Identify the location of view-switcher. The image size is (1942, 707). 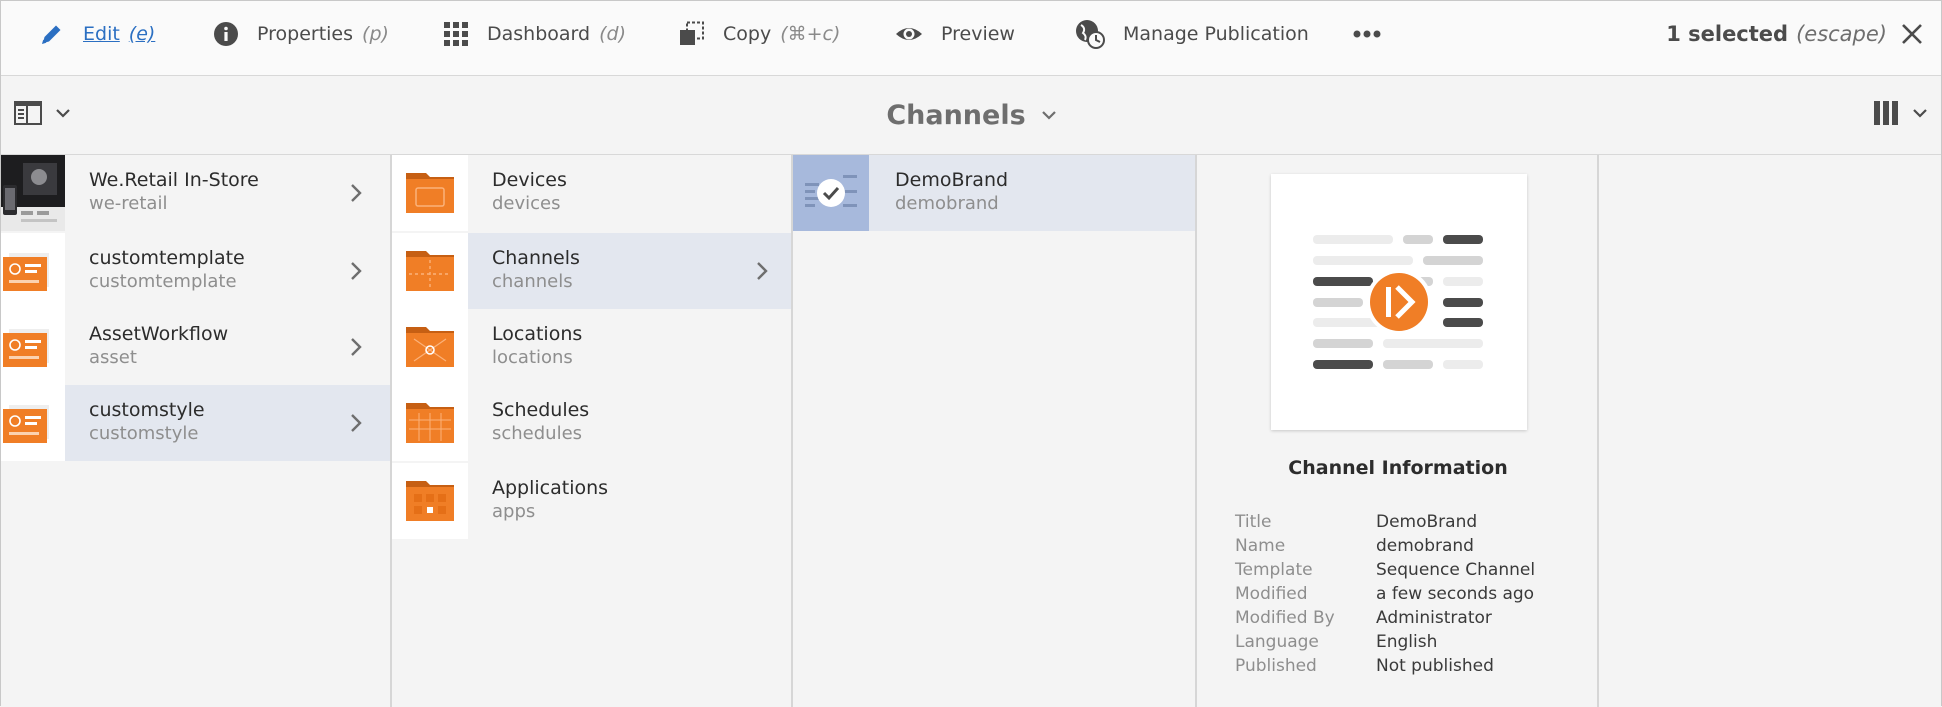
(1900, 113).